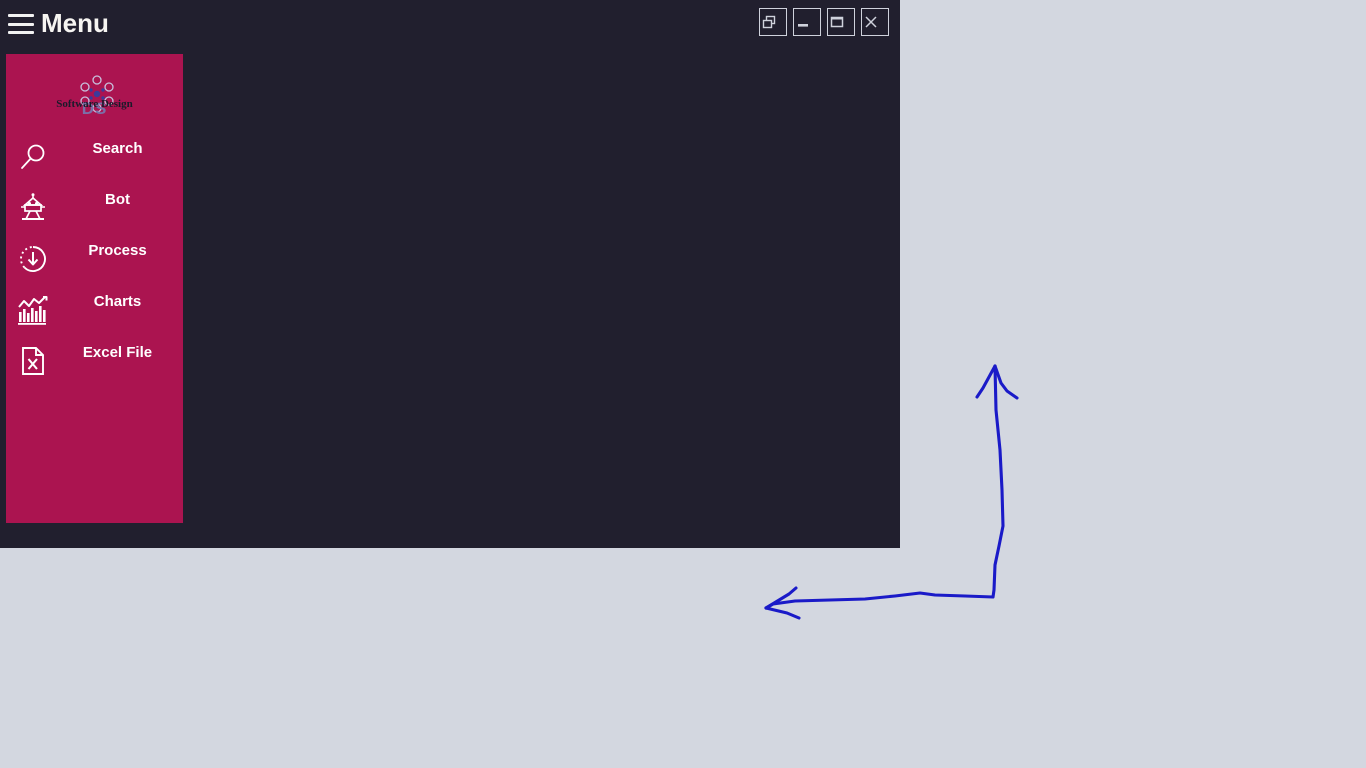 The image size is (1366, 768). Describe the element at coordinates (33, 310) in the screenshot. I see `bar-chart-trend-icon` at that location.